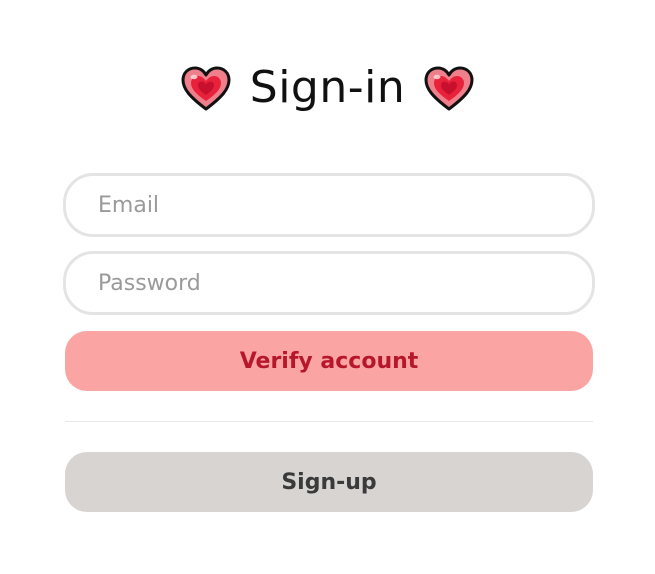 The width and height of the screenshot is (655, 574). What do you see at coordinates (344, 283) in the screenshot?
I see `password-input` at bounding box center [344, 283].